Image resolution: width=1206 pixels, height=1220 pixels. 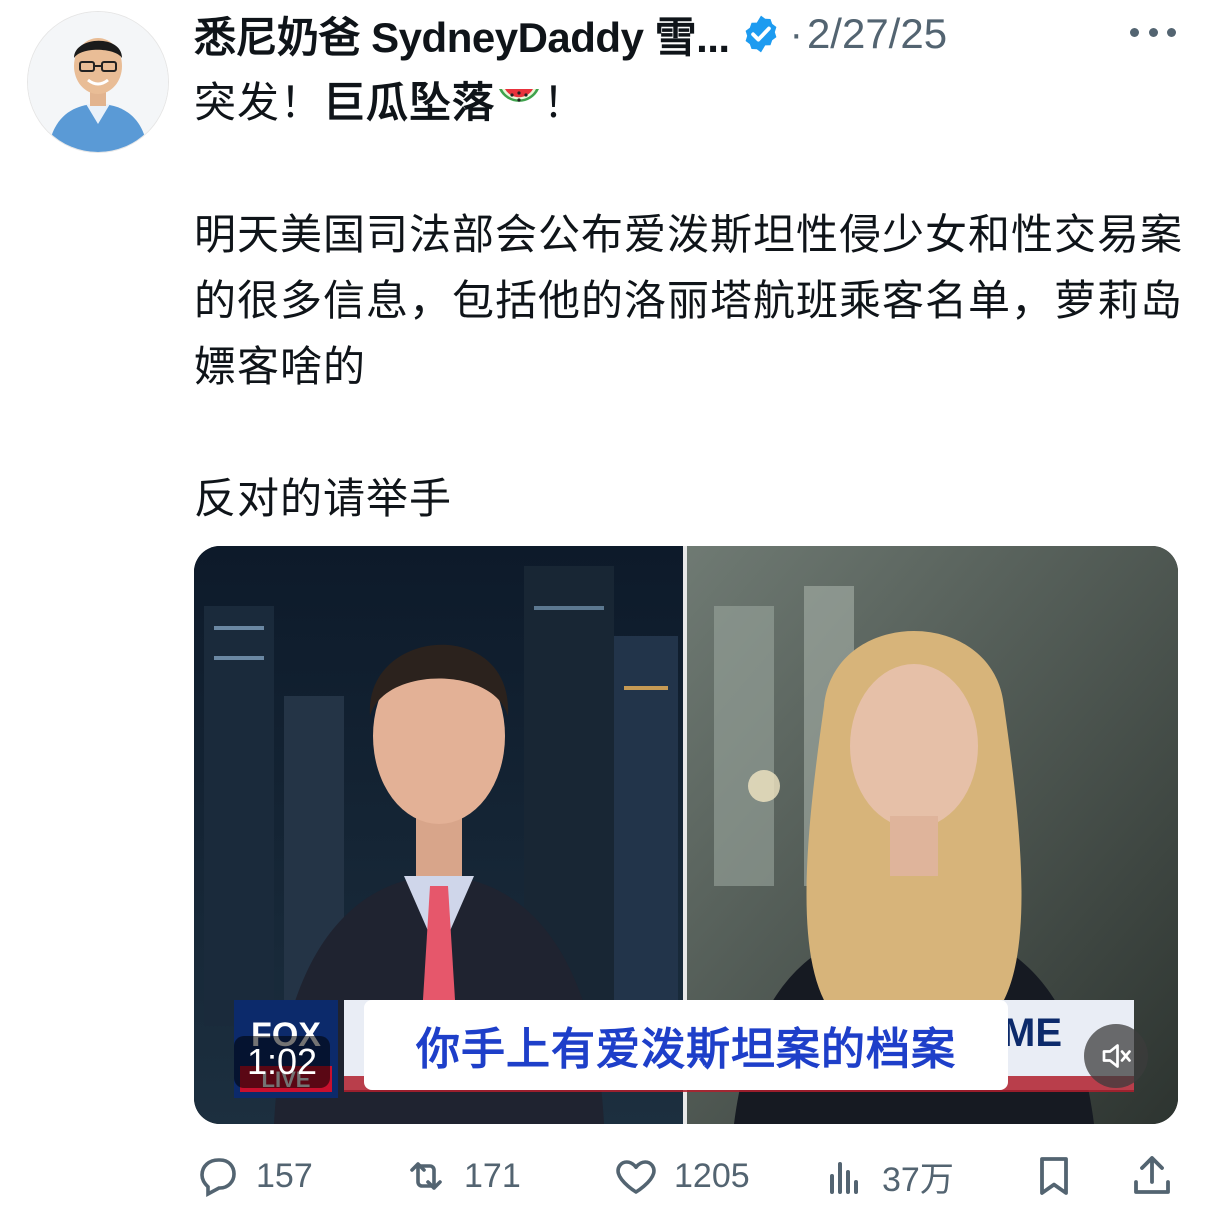 What do you see at coordinates (253, 1176) in the screenshot?
I see `reply-button: 157` at bounding box center [253, 1176].